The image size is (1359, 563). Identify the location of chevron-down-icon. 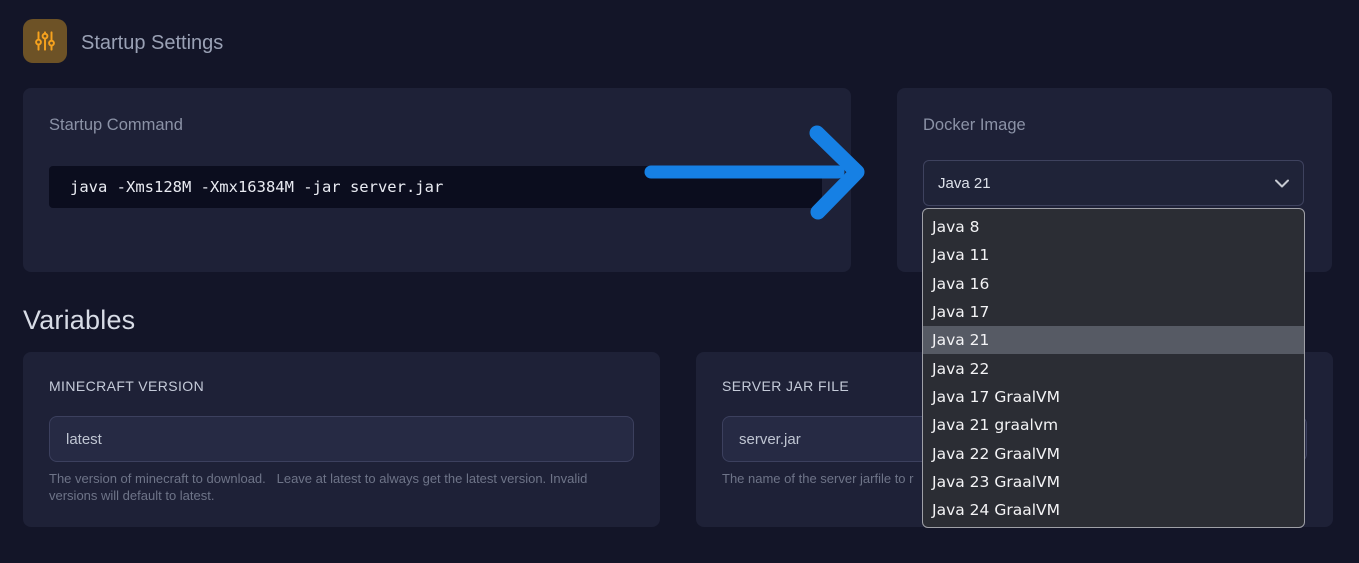
(1282, 183).